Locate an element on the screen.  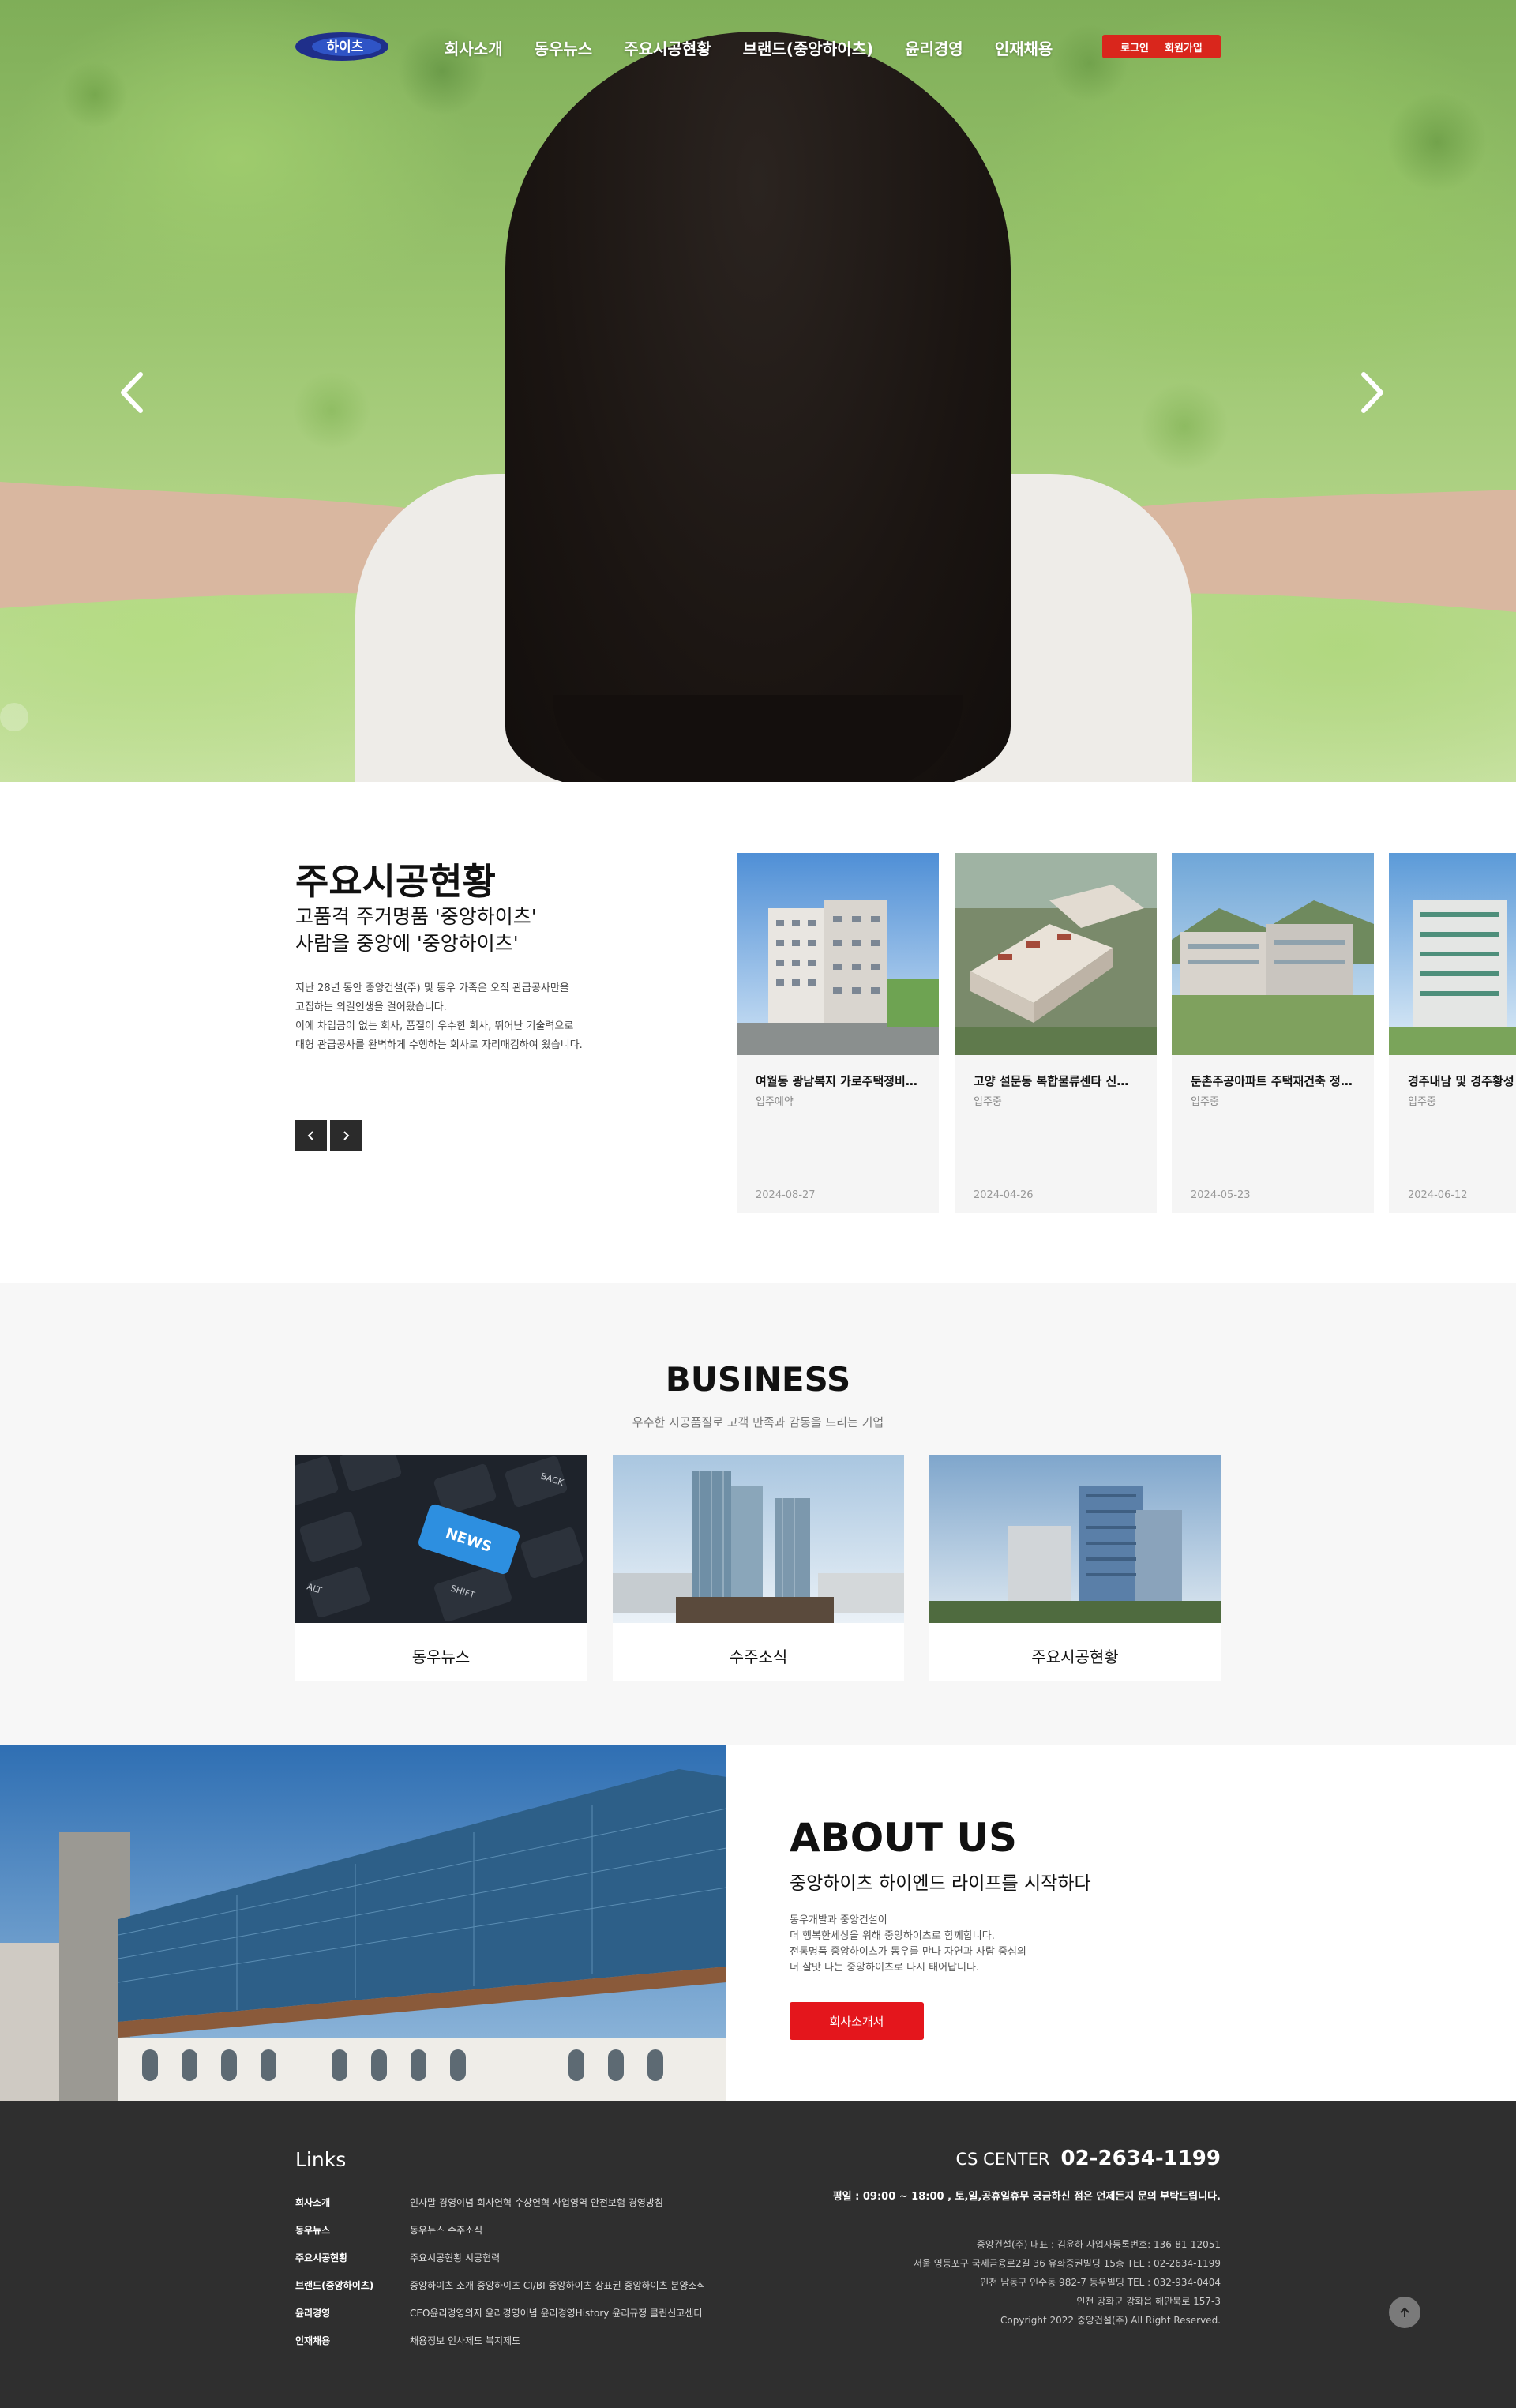
business-card-construction: 주요시공현황 is located at coordinates (1075, 1568).